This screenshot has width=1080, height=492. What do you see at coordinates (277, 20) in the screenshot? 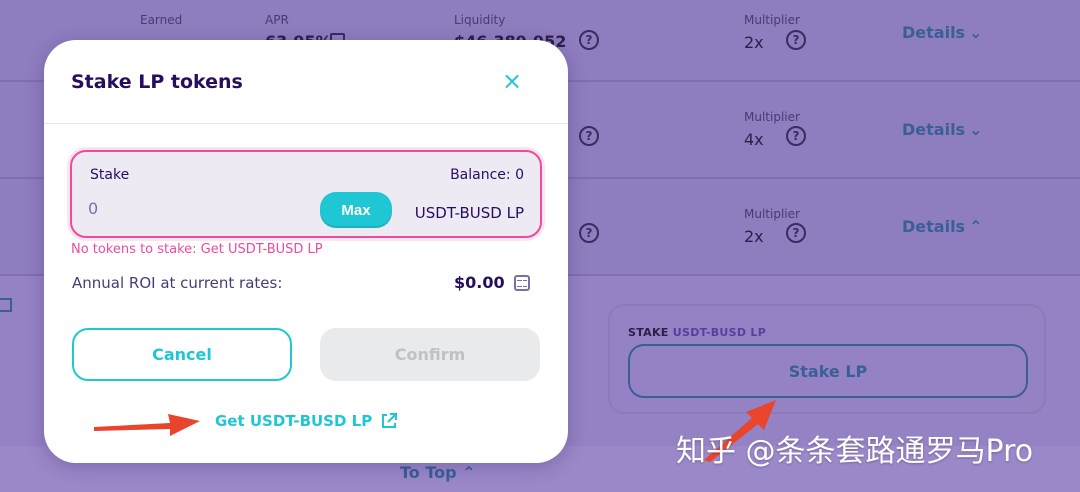
I see `apr-label: APR` at bounding box center [277, 20].